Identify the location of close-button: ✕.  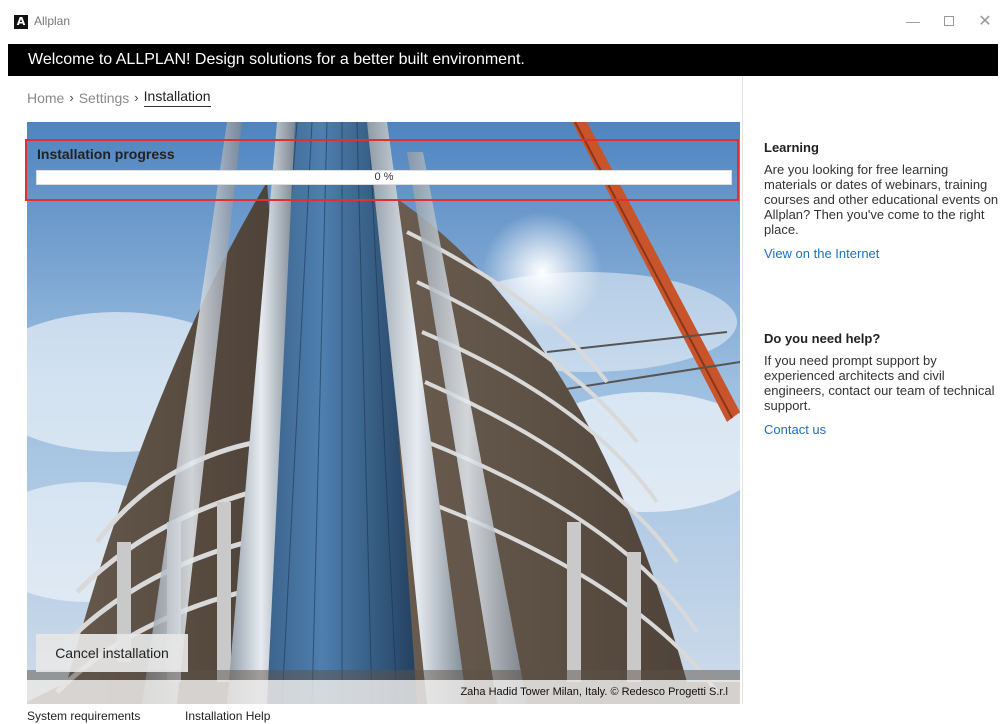
(985, 21).